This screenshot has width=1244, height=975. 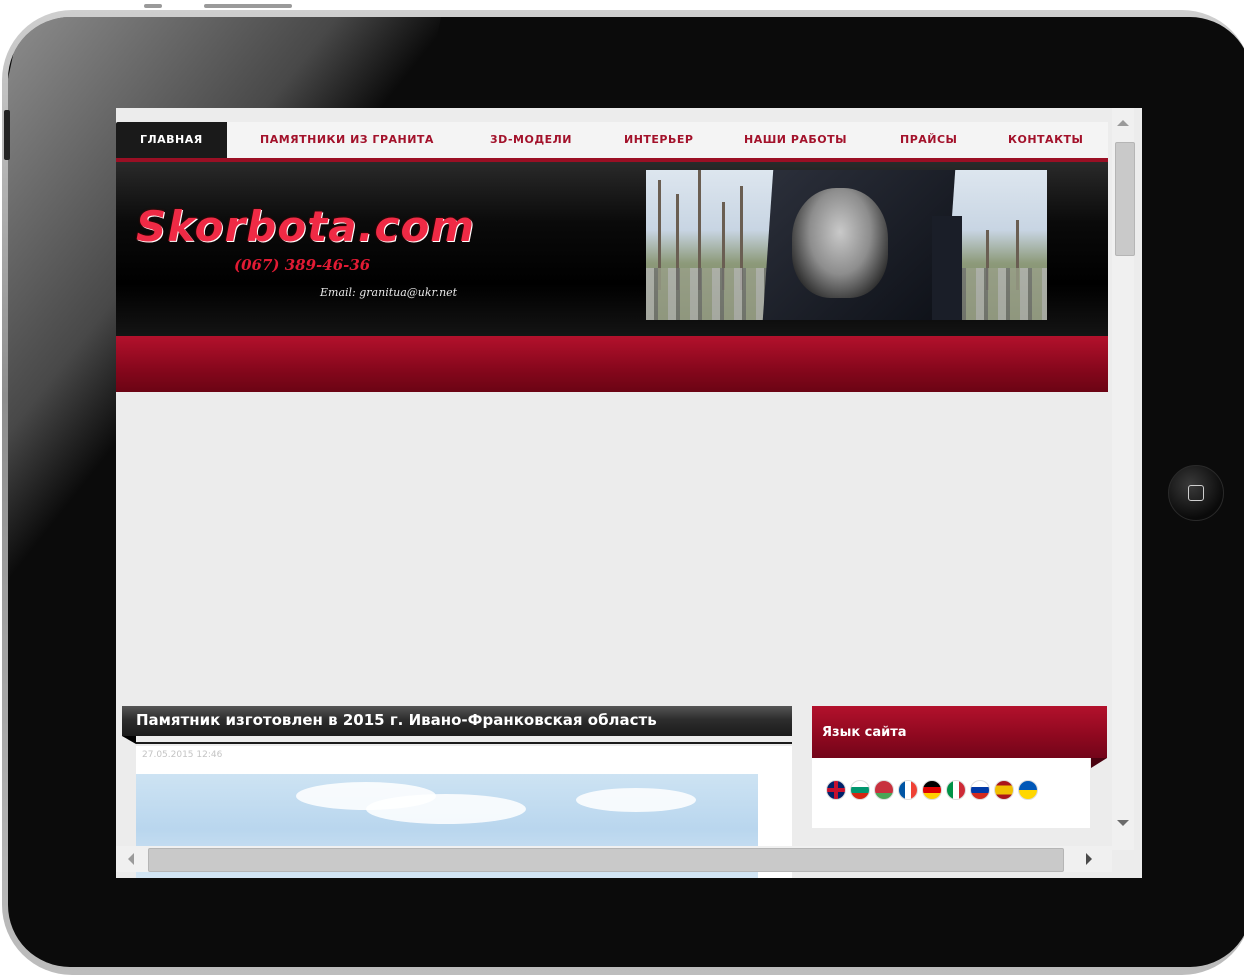 I want to click on scroll-right-arrow-icon, so click(x=1089, y=859).